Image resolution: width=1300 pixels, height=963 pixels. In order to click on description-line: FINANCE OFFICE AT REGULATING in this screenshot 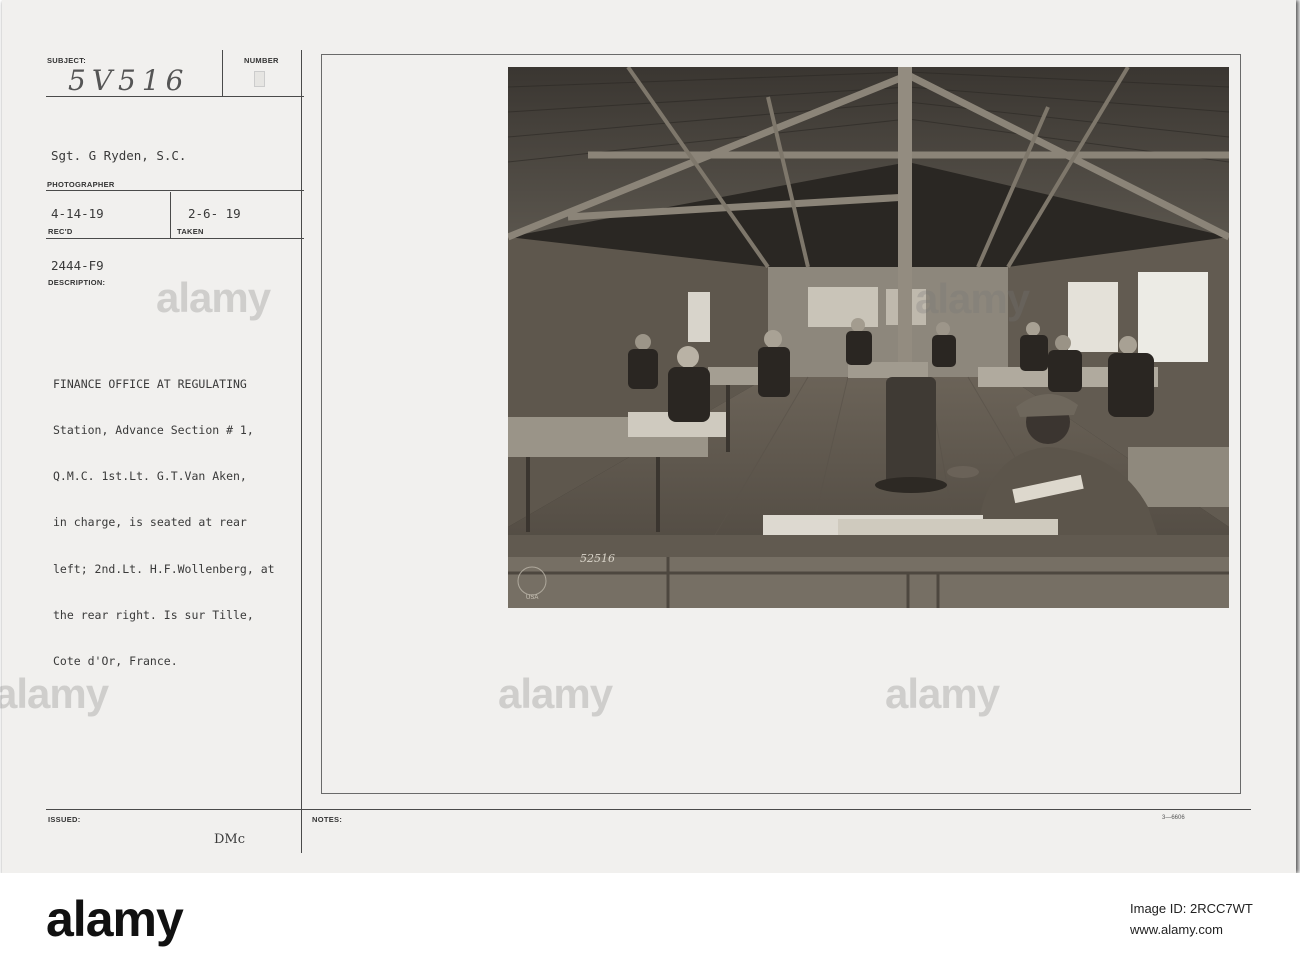, I will do `click(150, 383)`.